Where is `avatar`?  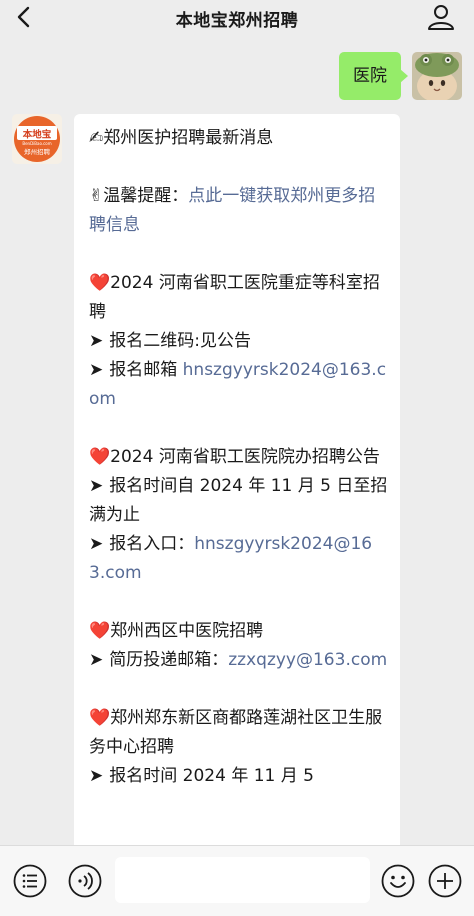
avatar is located at coordinates (437, 76).